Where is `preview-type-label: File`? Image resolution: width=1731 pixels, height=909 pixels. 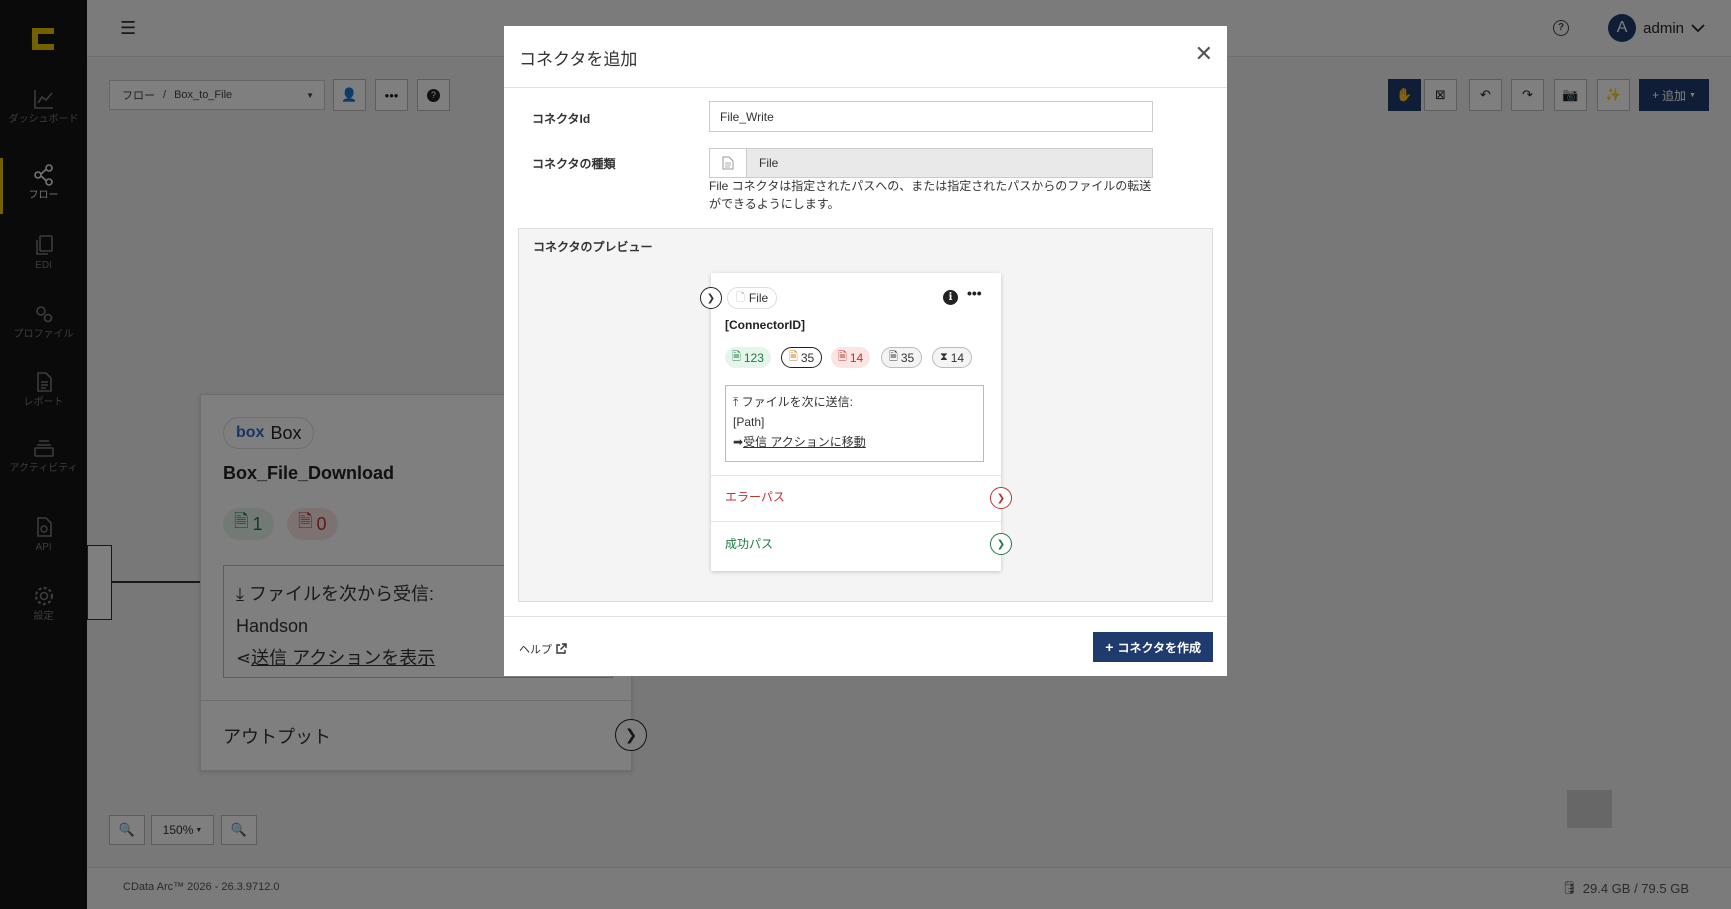 preview-type-label: File is located at coordinates (758, 298).